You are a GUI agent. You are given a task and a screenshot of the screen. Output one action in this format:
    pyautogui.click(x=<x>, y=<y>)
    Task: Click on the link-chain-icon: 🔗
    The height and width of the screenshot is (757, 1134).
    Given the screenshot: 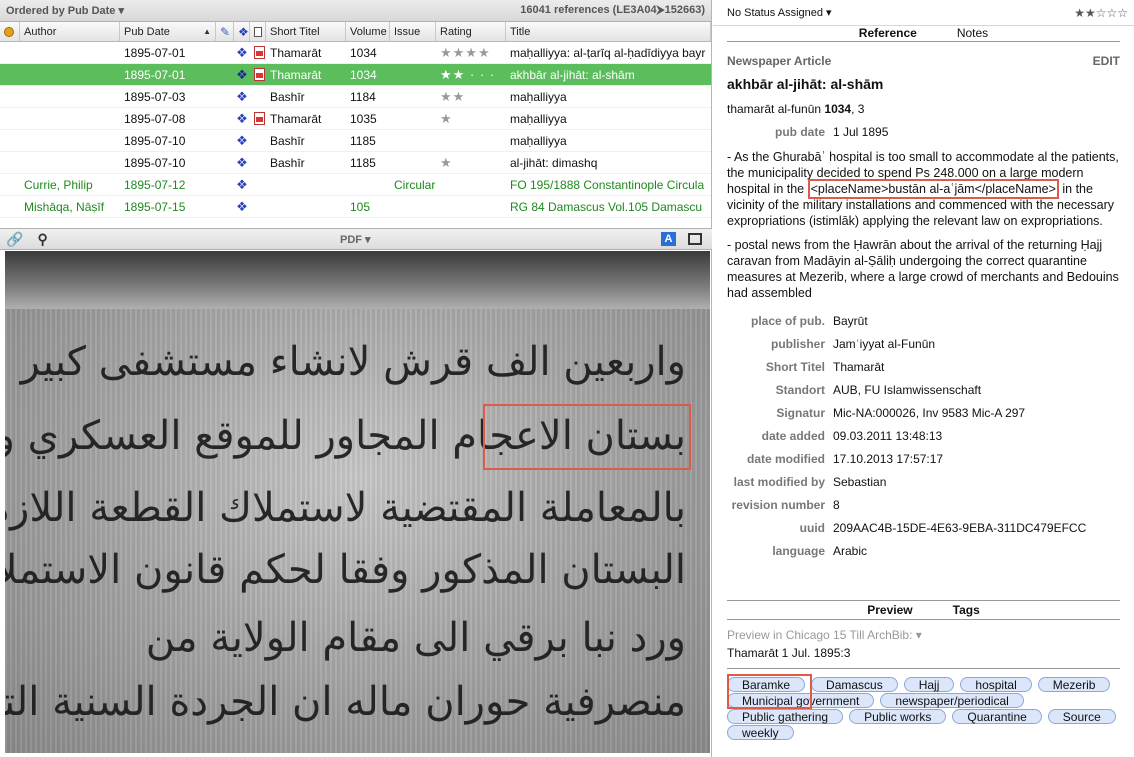 What is the action you would take?
    pyautogui.click(x=14, y=239)
    